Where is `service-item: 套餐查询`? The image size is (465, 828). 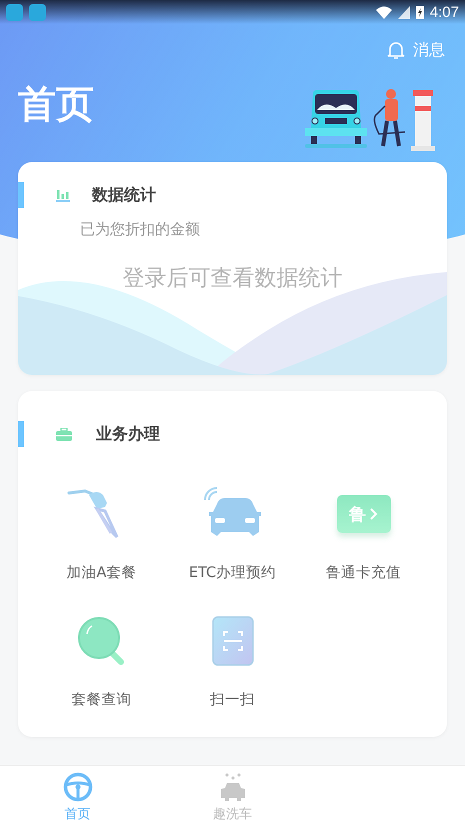 service-item: 套餐查询 is located at coordinates (101, 656).